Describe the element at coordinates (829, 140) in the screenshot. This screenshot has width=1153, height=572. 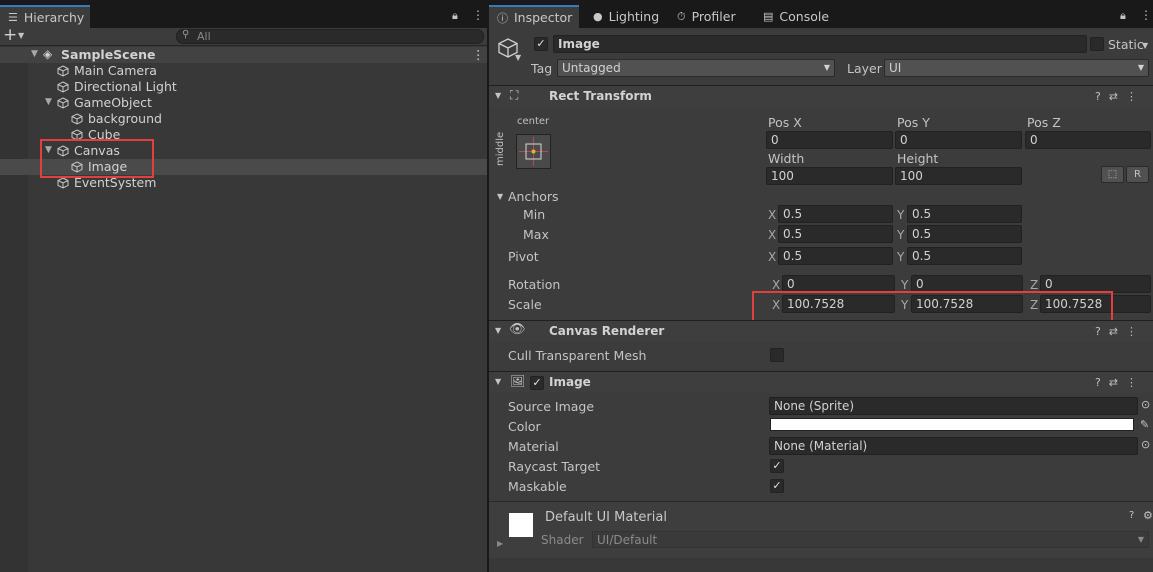
I see `posx-field: 0` at that location.